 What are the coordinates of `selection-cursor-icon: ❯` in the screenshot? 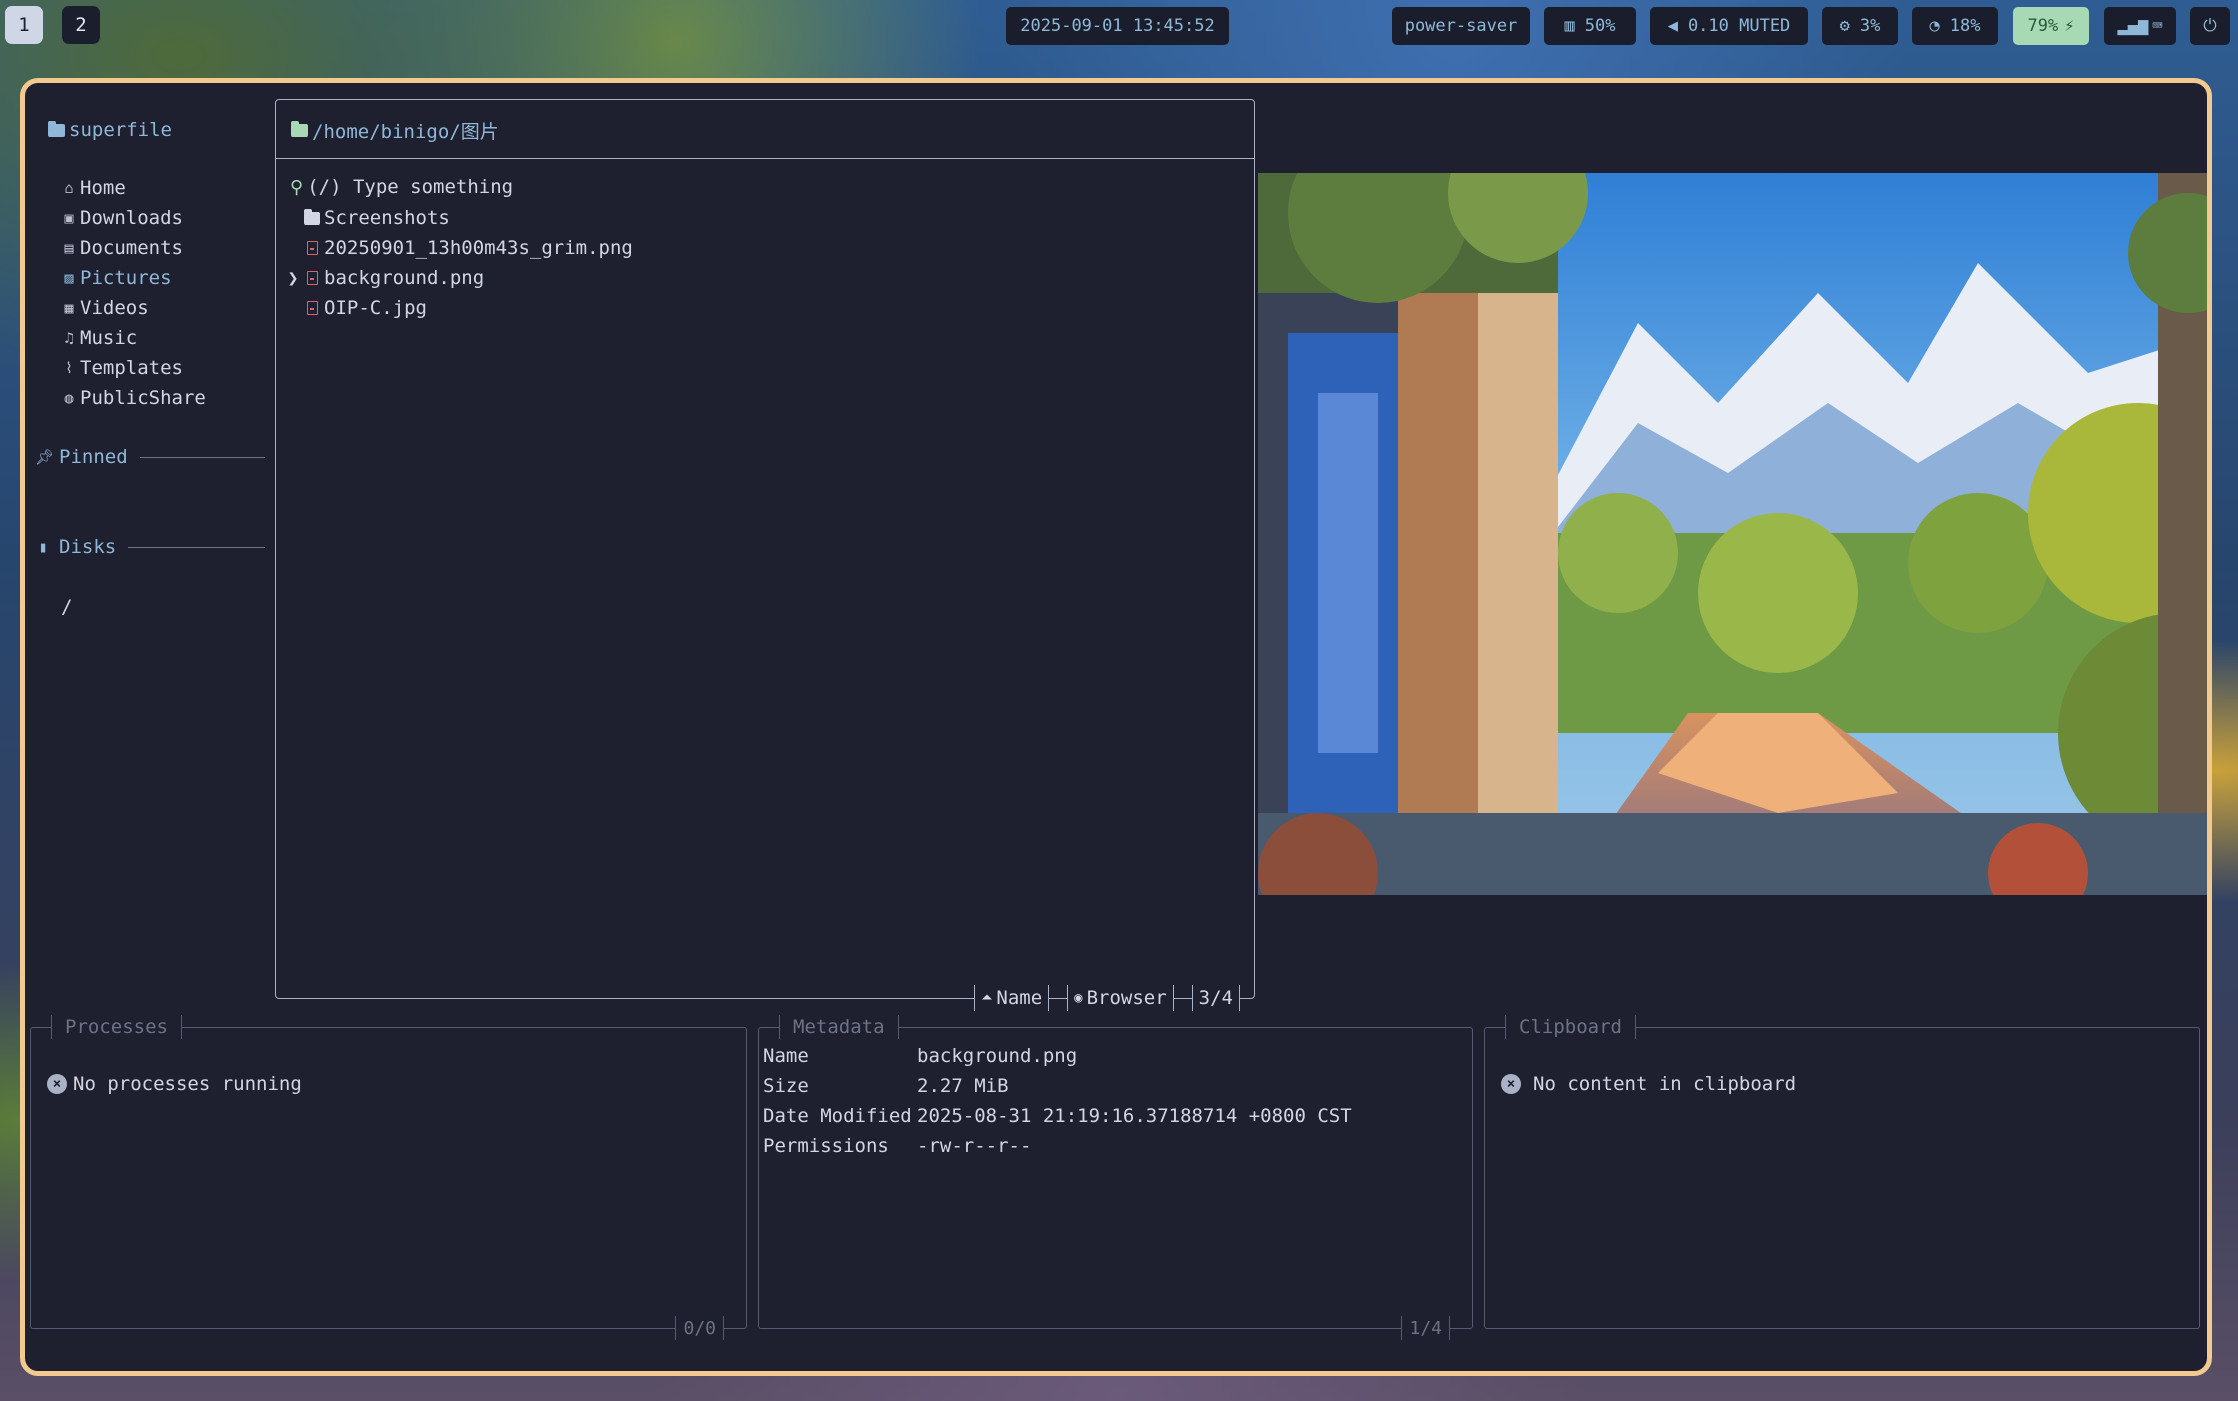 It's located at (293, 278).